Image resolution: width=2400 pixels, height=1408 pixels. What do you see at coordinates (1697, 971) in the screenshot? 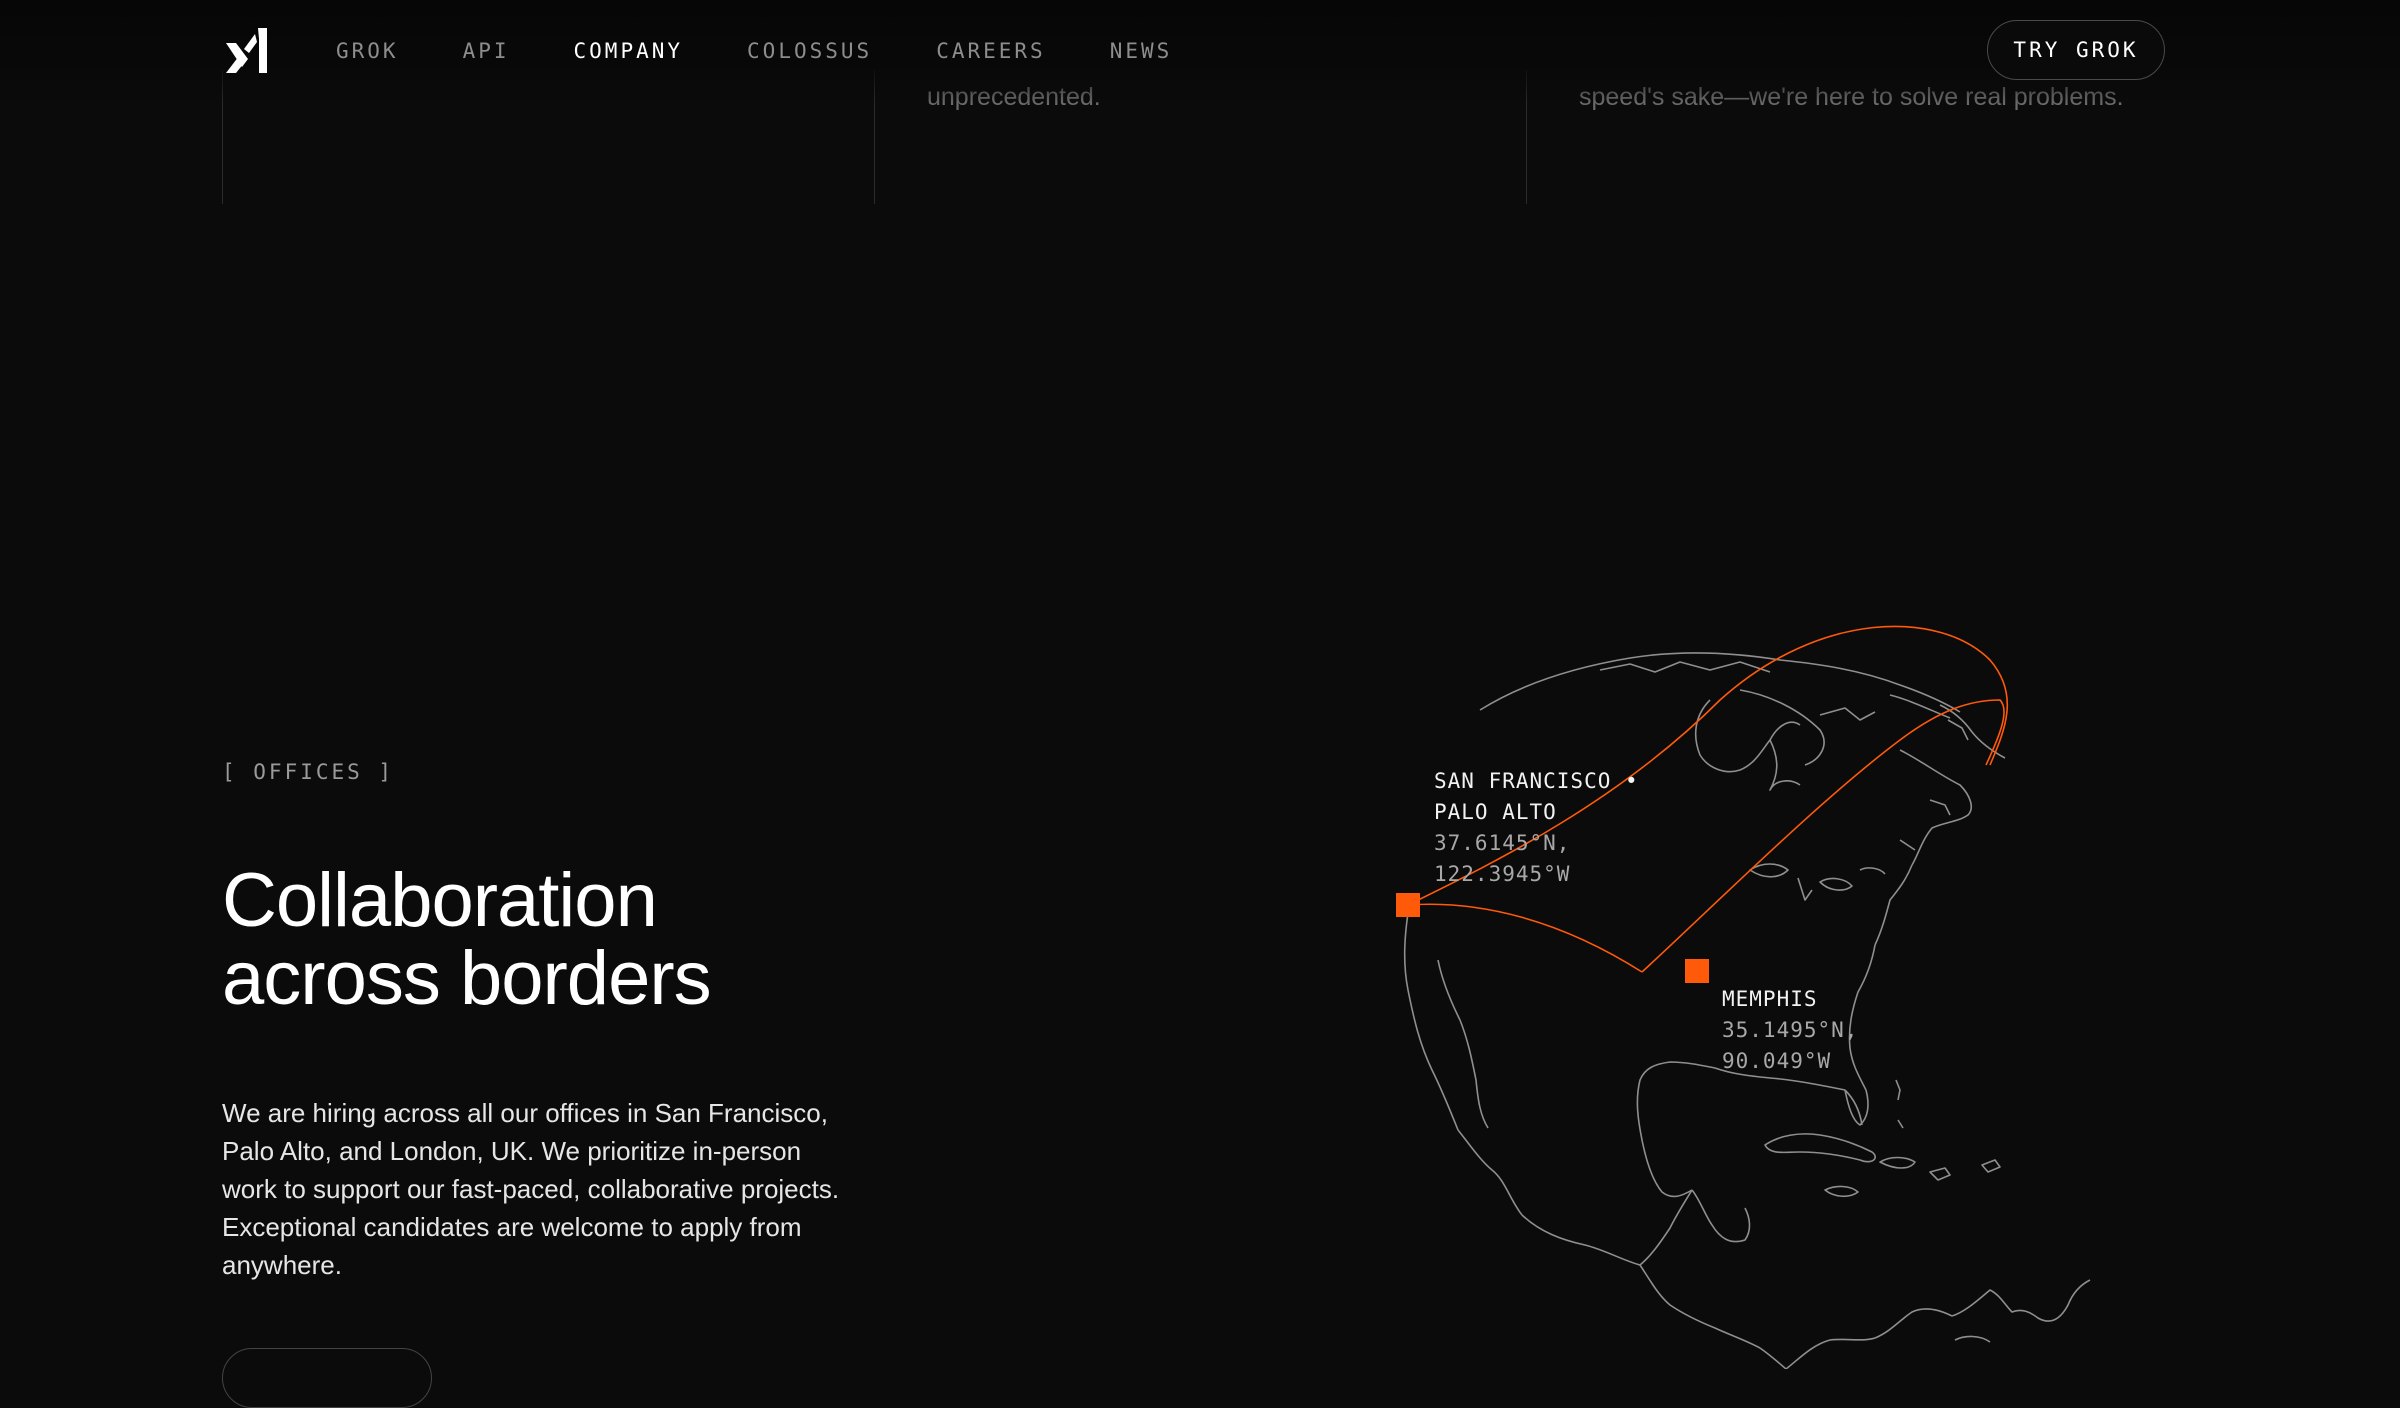
I see `marker-memphis-icon` at bounding box center [1697, 971].